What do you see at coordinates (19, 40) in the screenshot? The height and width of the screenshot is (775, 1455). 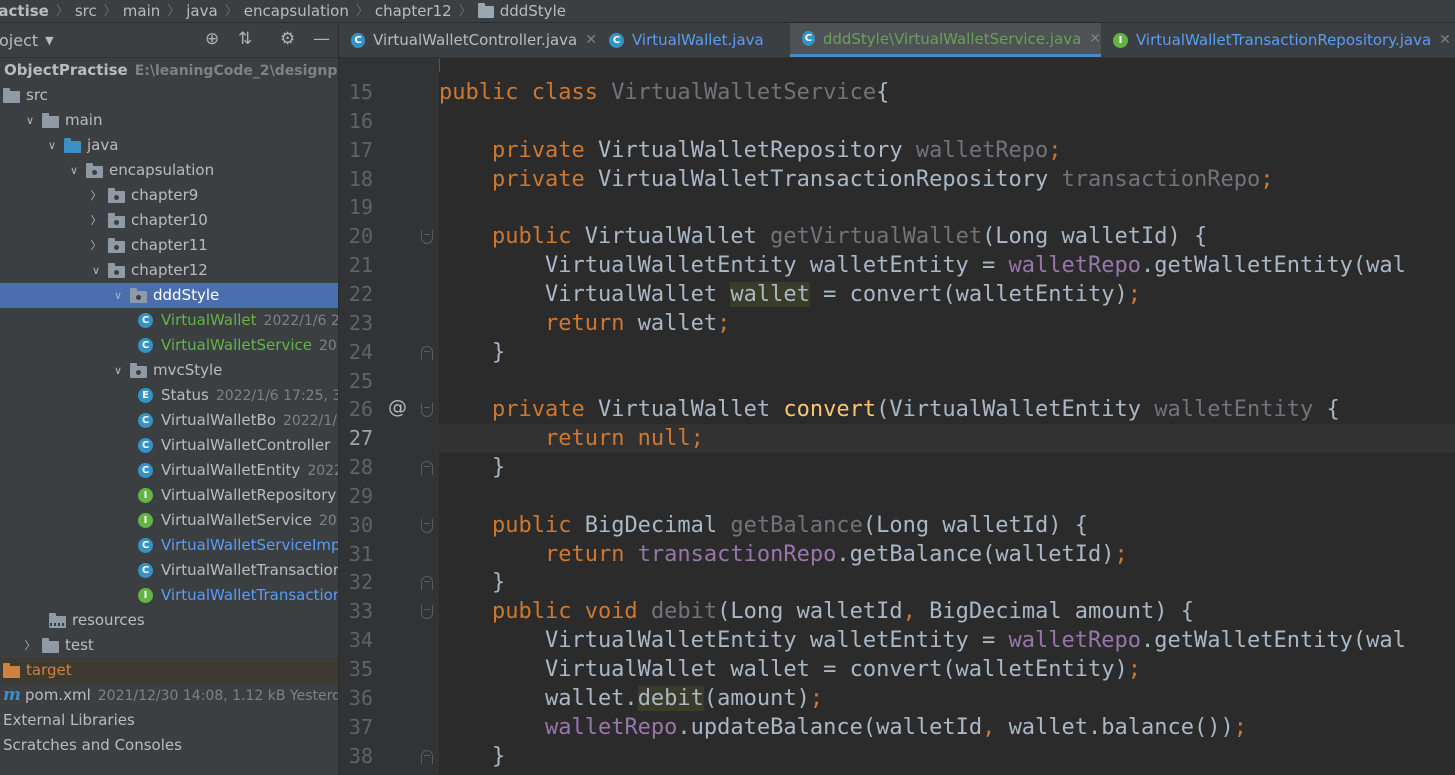 I see `project-view-selector: oject` at bounding box center [19, 40].